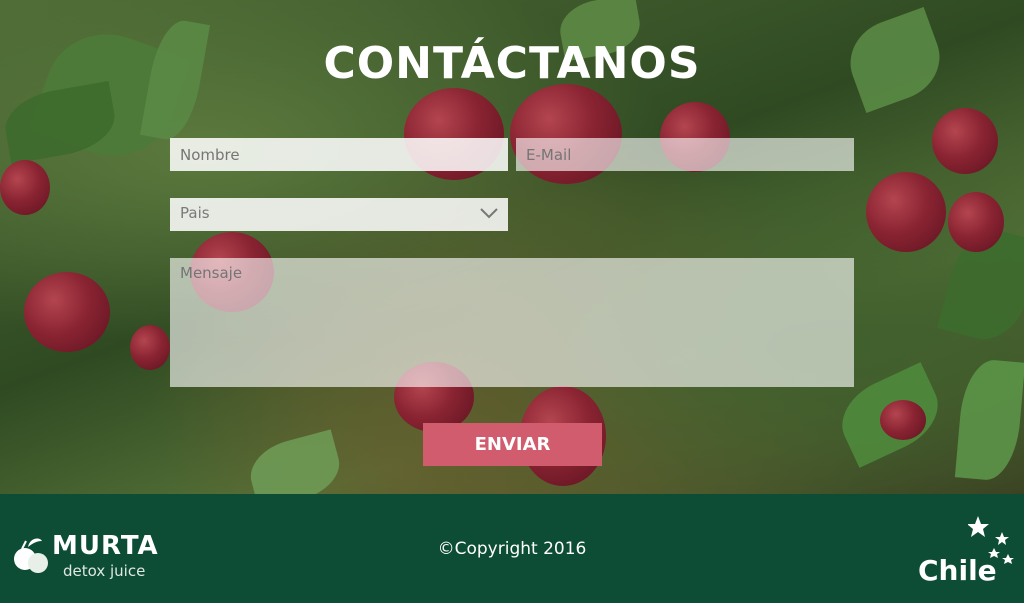 This screenshot has width=1024, height=603. I want to click on country-select-value: Pais, so click(195, 213).